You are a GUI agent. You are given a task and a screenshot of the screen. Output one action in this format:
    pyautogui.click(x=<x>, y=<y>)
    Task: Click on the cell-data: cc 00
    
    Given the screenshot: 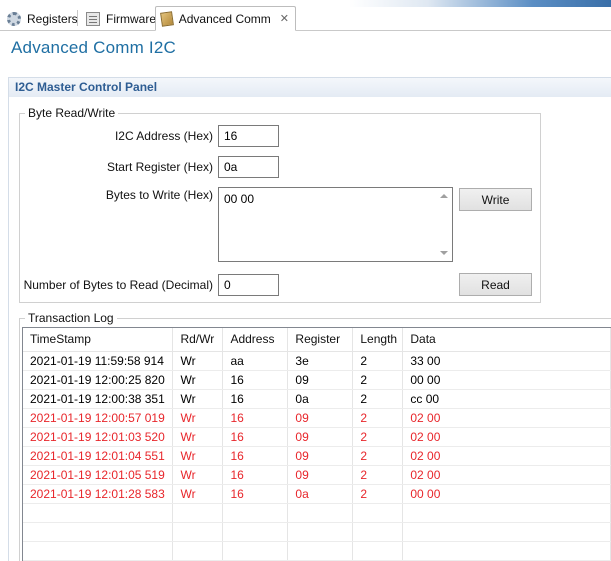 What is the action you would take?
    pyautogui.click(x=506, y=399)
    